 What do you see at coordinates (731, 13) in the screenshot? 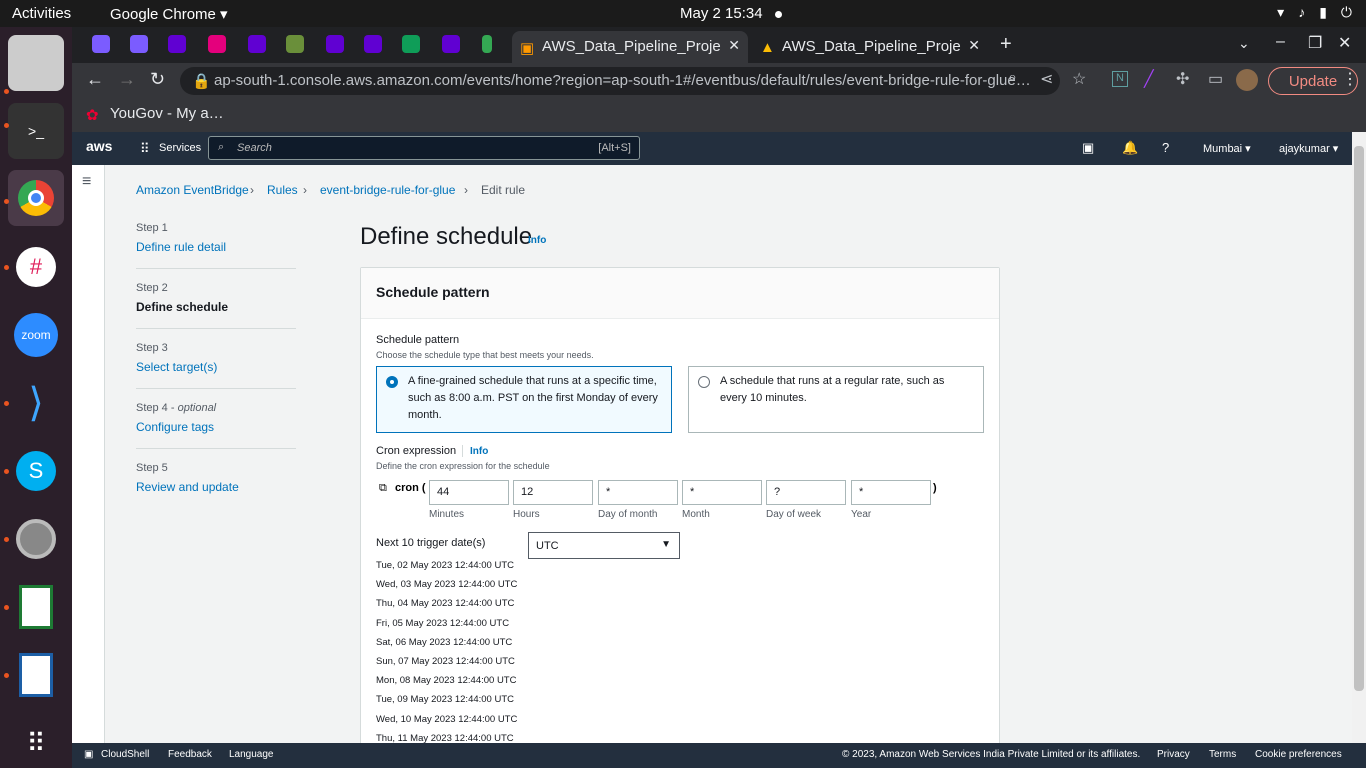
I see `clock: May 2 15:34` at bounding box center [731, 13].